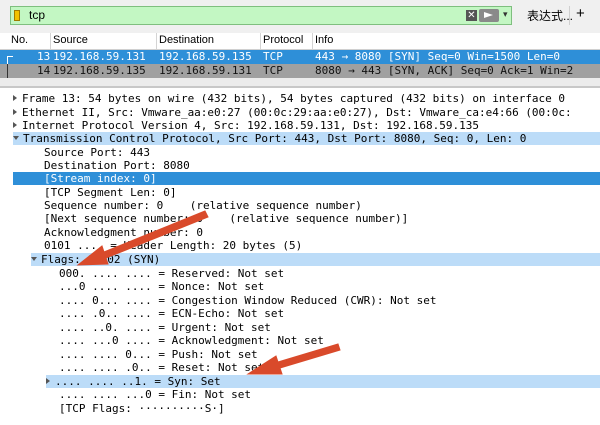 This screenshot has width=600, height=425. Describe the element at coordinates (10, 71) in the screenshot. I see `conversation-bracket-icon` at that location.